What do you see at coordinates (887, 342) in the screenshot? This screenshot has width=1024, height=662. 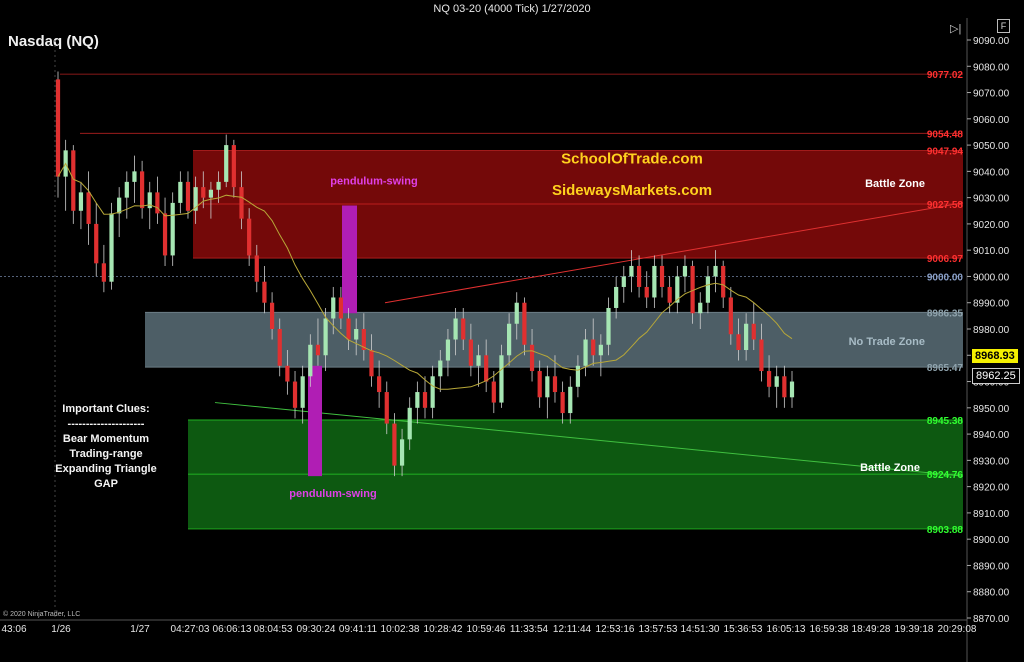 I see `zone-label: No Trade Zone` at bounding box center [887, 342].